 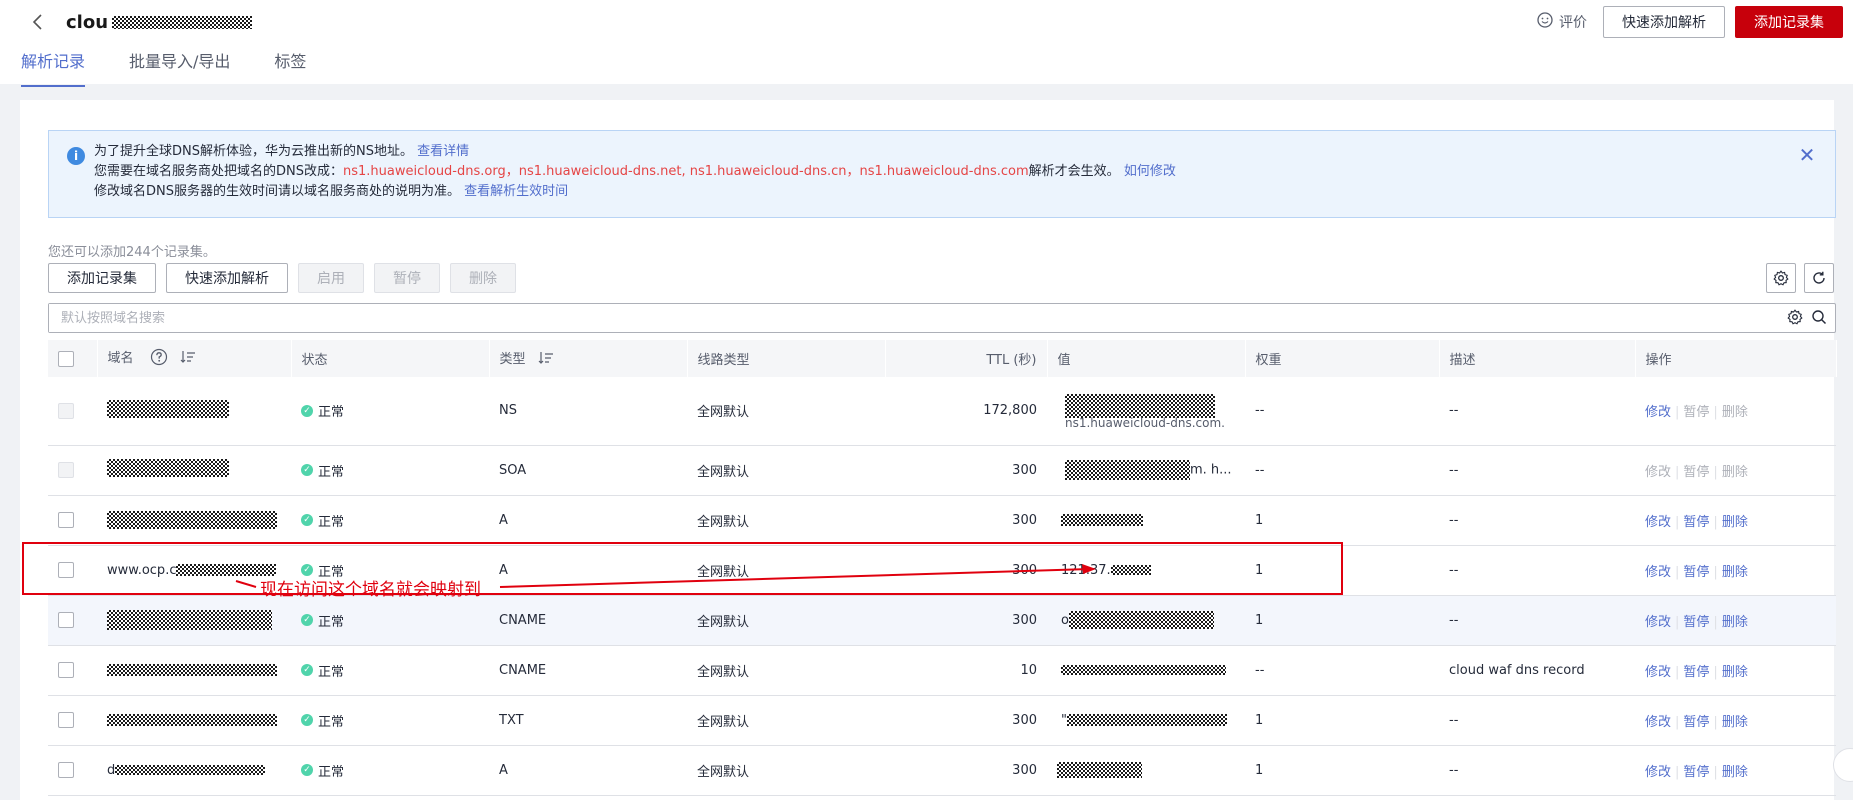 What do you see at coordinates (1562, 22) in the screenshot?
I see `rate-button: 评价` at bounding box center [1562, 22].